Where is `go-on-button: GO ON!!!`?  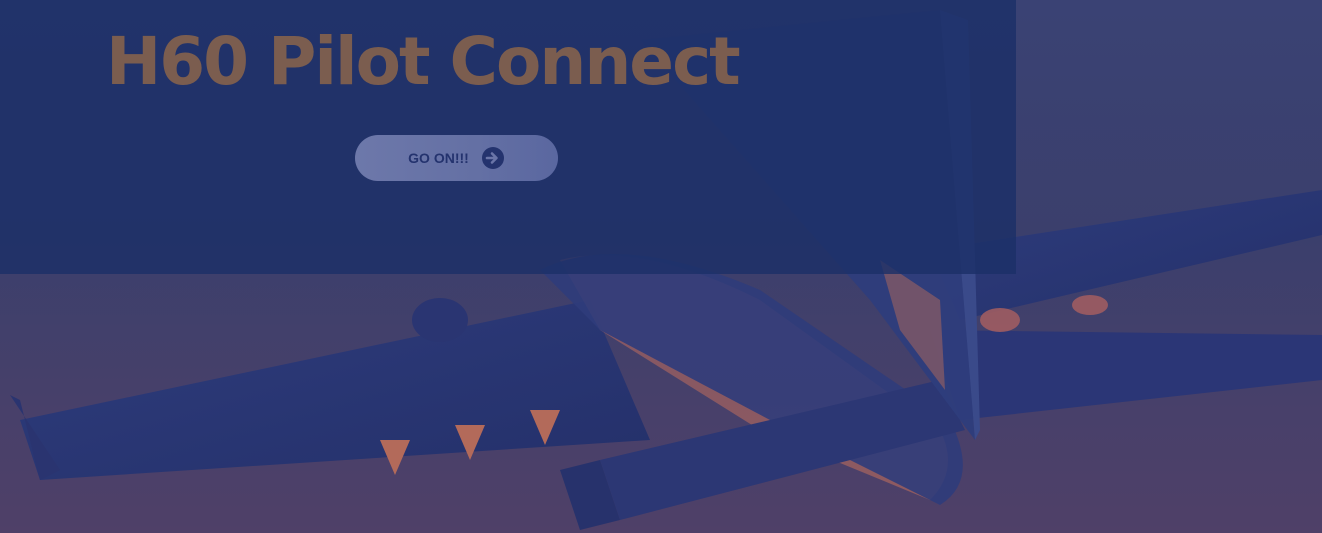 go-on-button: GO ON!!! is located at coordinates (456, 158).